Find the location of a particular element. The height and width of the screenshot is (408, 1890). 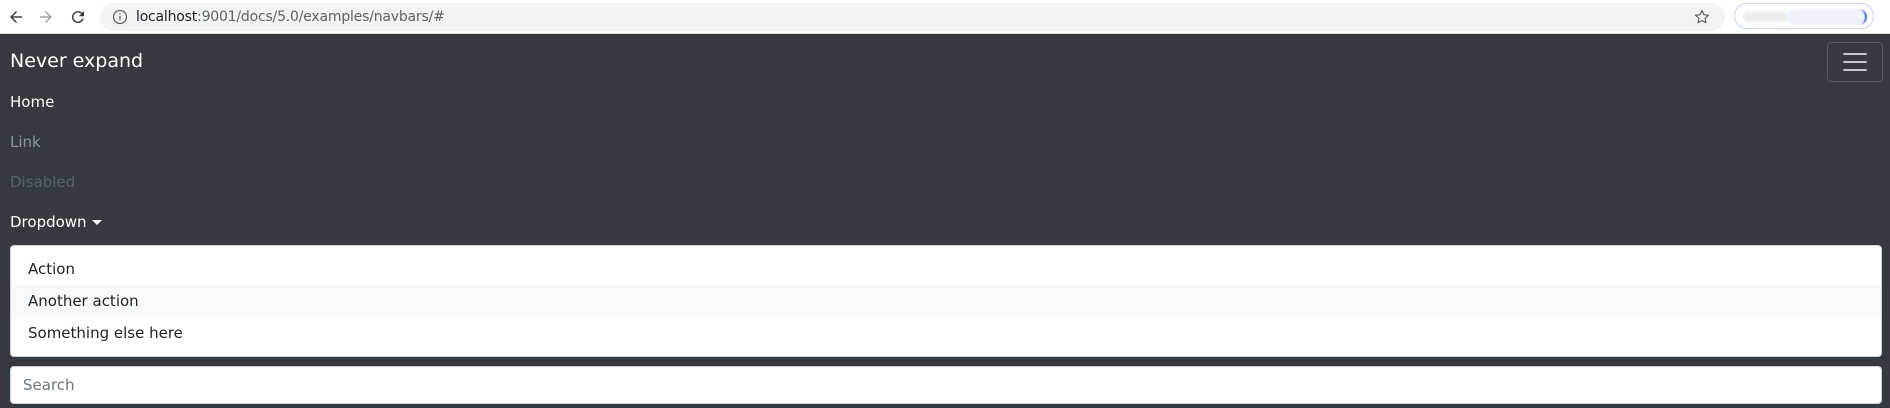

back-button is located at coordinates (16, 17).